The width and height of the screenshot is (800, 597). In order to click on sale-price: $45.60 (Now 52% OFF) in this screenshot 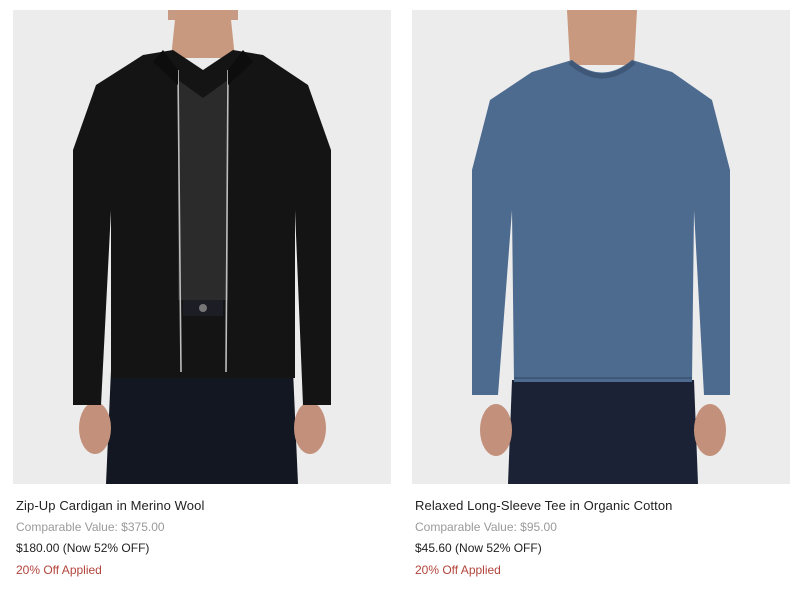, I will do `click(478, 548)`.